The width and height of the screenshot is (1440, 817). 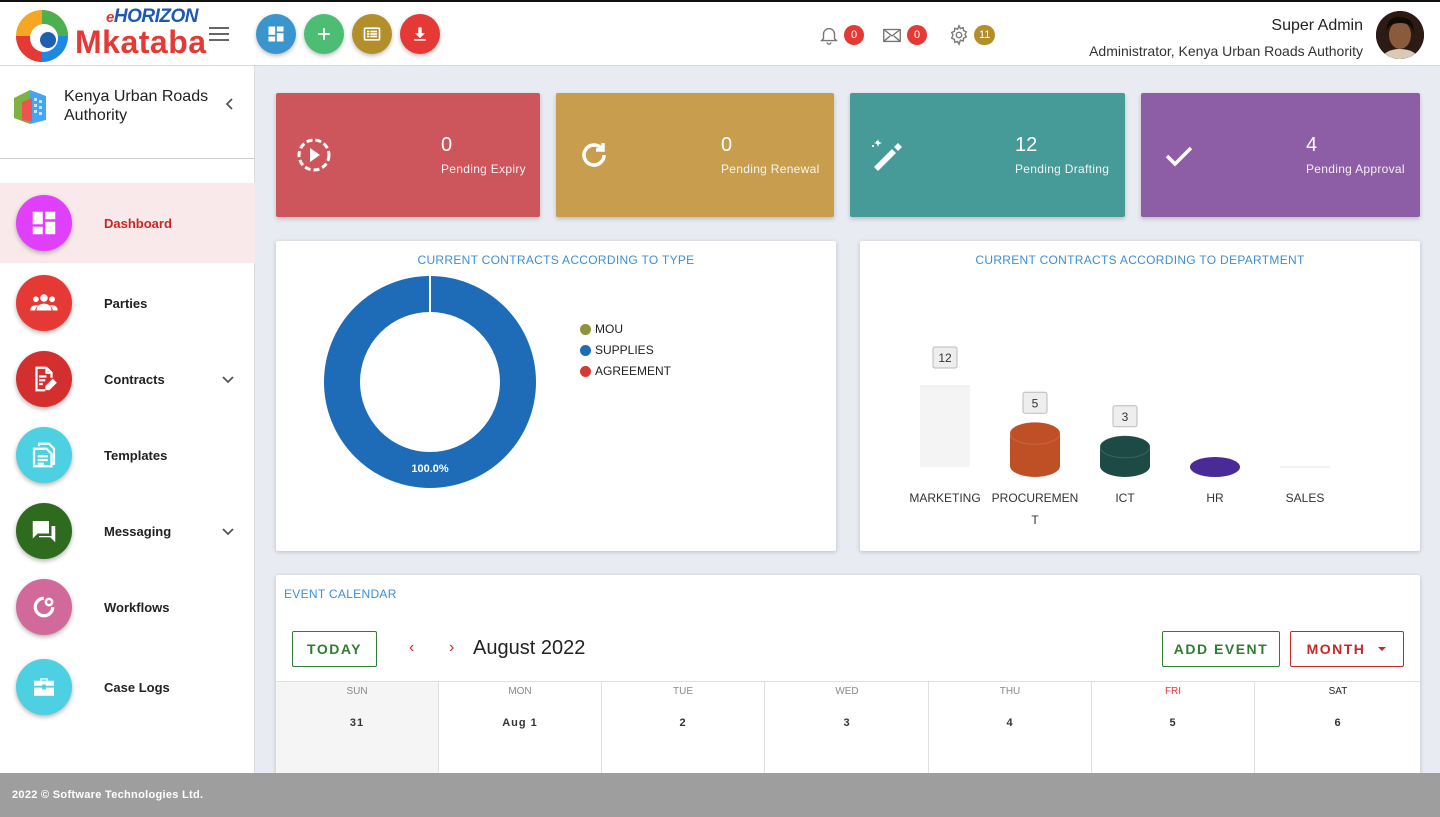 What do you see at coordinates (854, 35) in the screenshot?
I see `notification-count-badge: 0` at bounding box center [854, 35].